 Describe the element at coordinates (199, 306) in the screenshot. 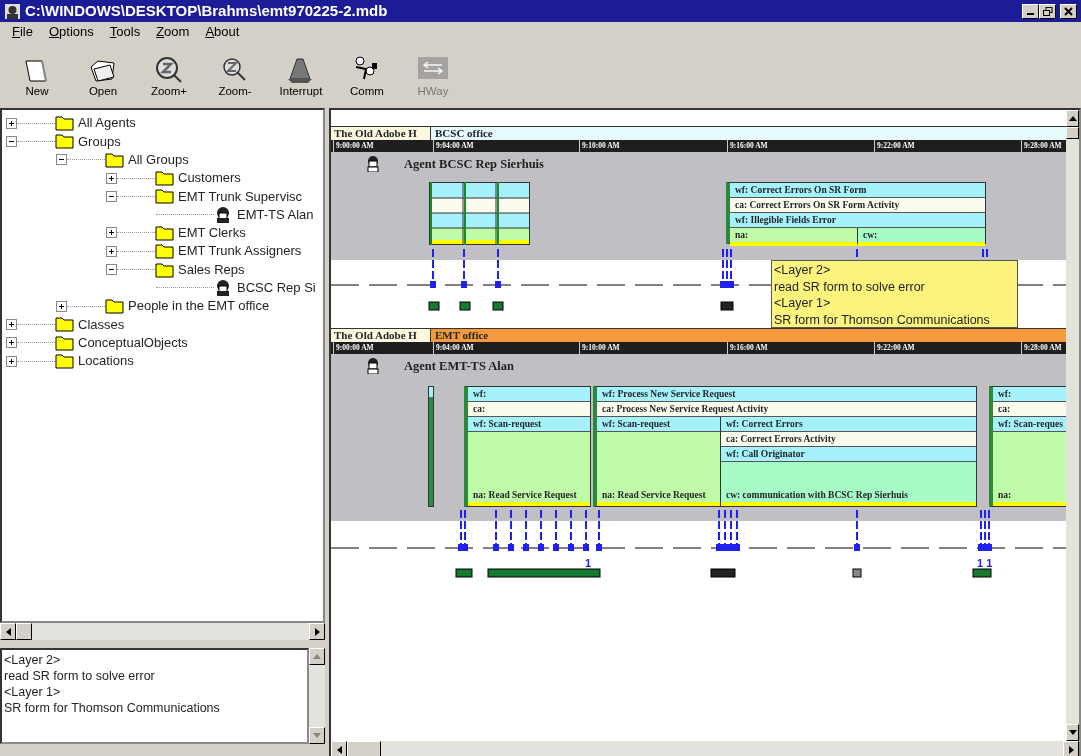

I see `tree-item: People in the EMT office` at that location.